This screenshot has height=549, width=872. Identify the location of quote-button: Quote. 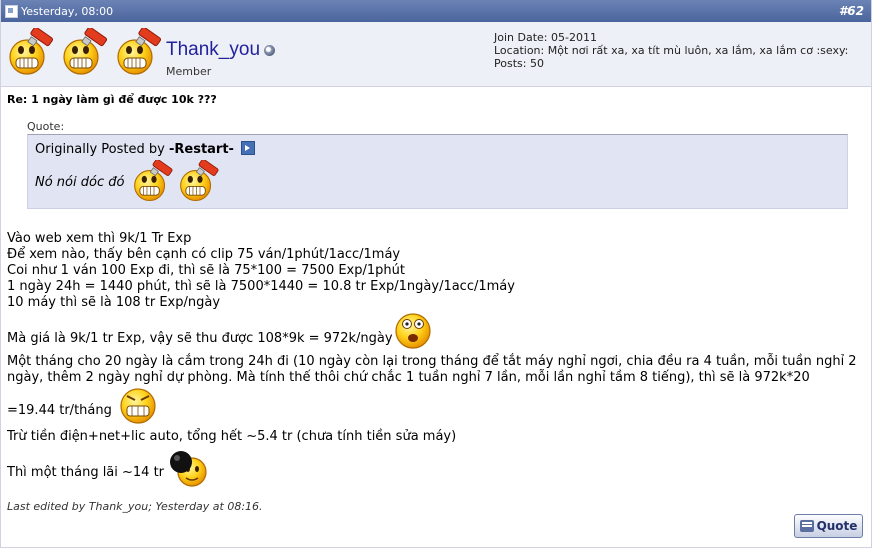
(828, 526).